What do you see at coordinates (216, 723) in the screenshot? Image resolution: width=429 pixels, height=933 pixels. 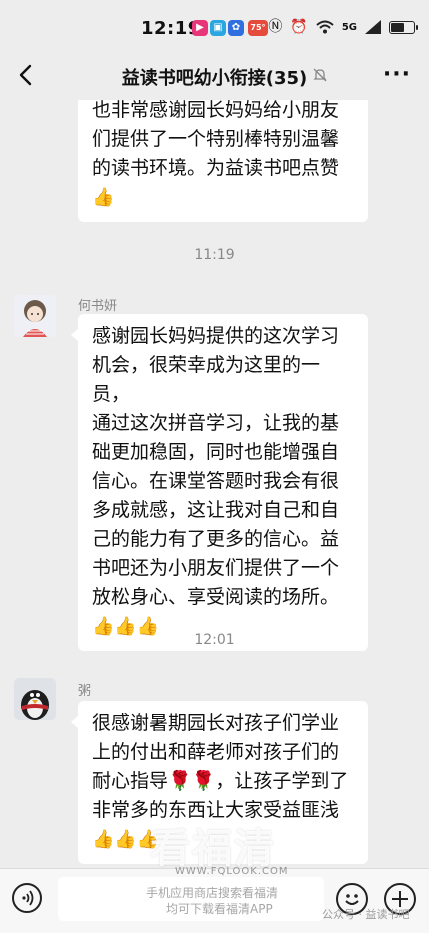 I see `message-line: 很感谢暑期园长对孩子们学业` at bounding box center [216, 723].